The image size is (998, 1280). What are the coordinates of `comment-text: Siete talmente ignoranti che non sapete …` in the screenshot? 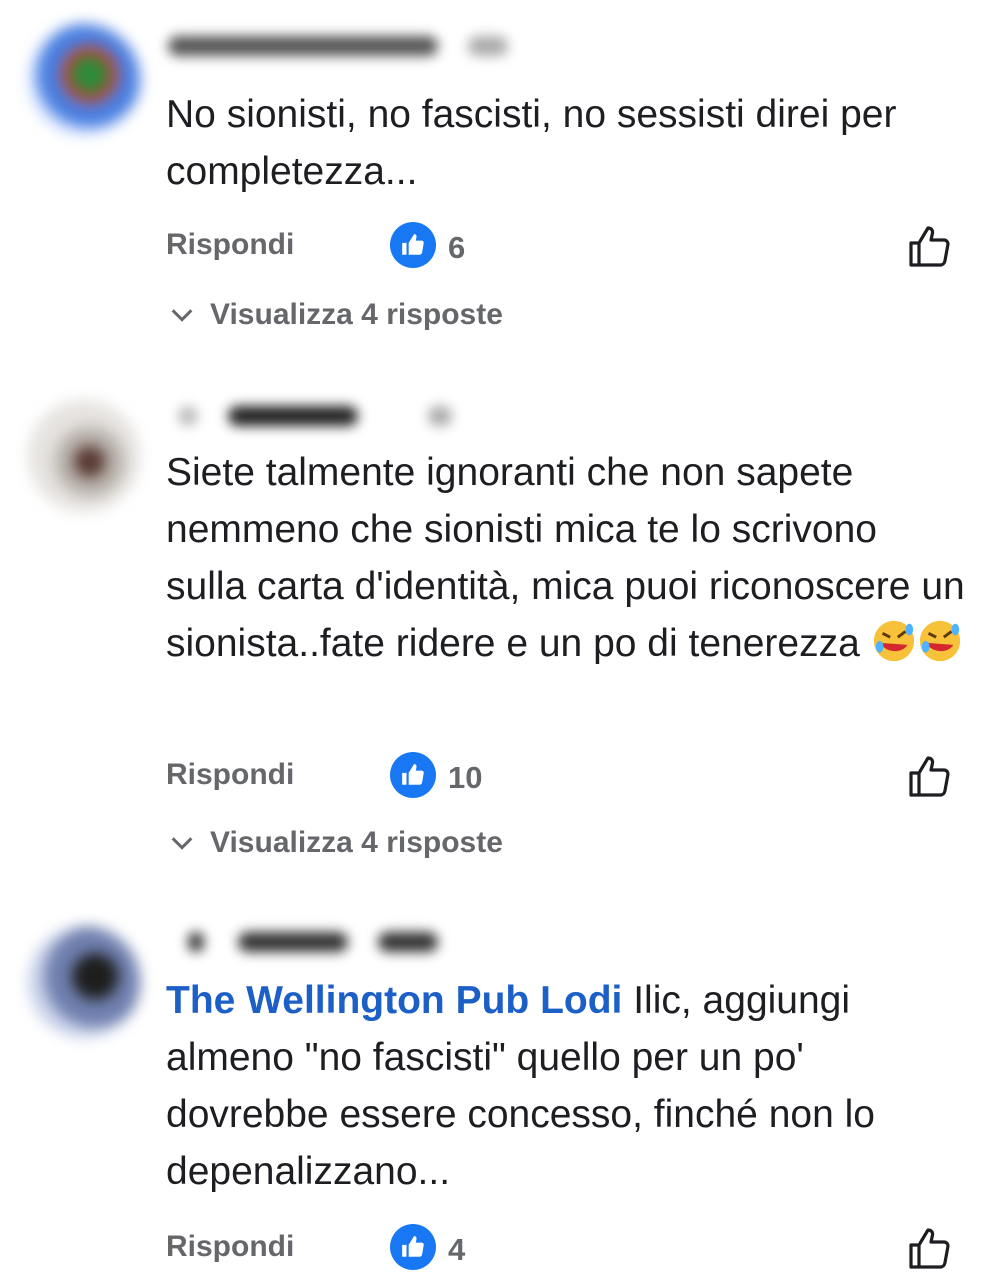 It's located at (566, 558).